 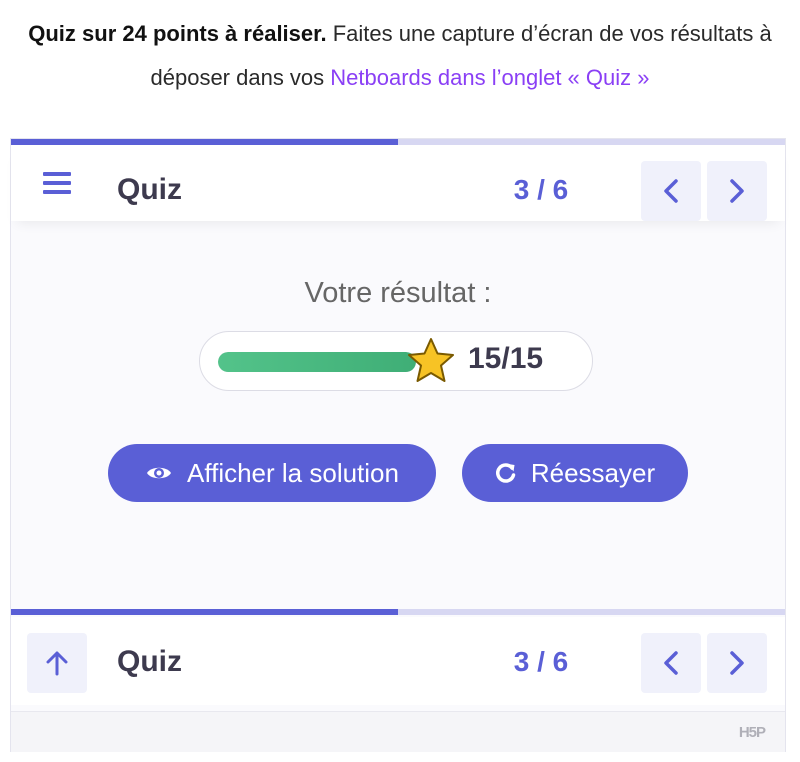 What do you see at coordinates (398, 661) in the screenshot?
I see `bottom-nav-bar: Quiz 3 / 6` at bounding box center [398, 661].